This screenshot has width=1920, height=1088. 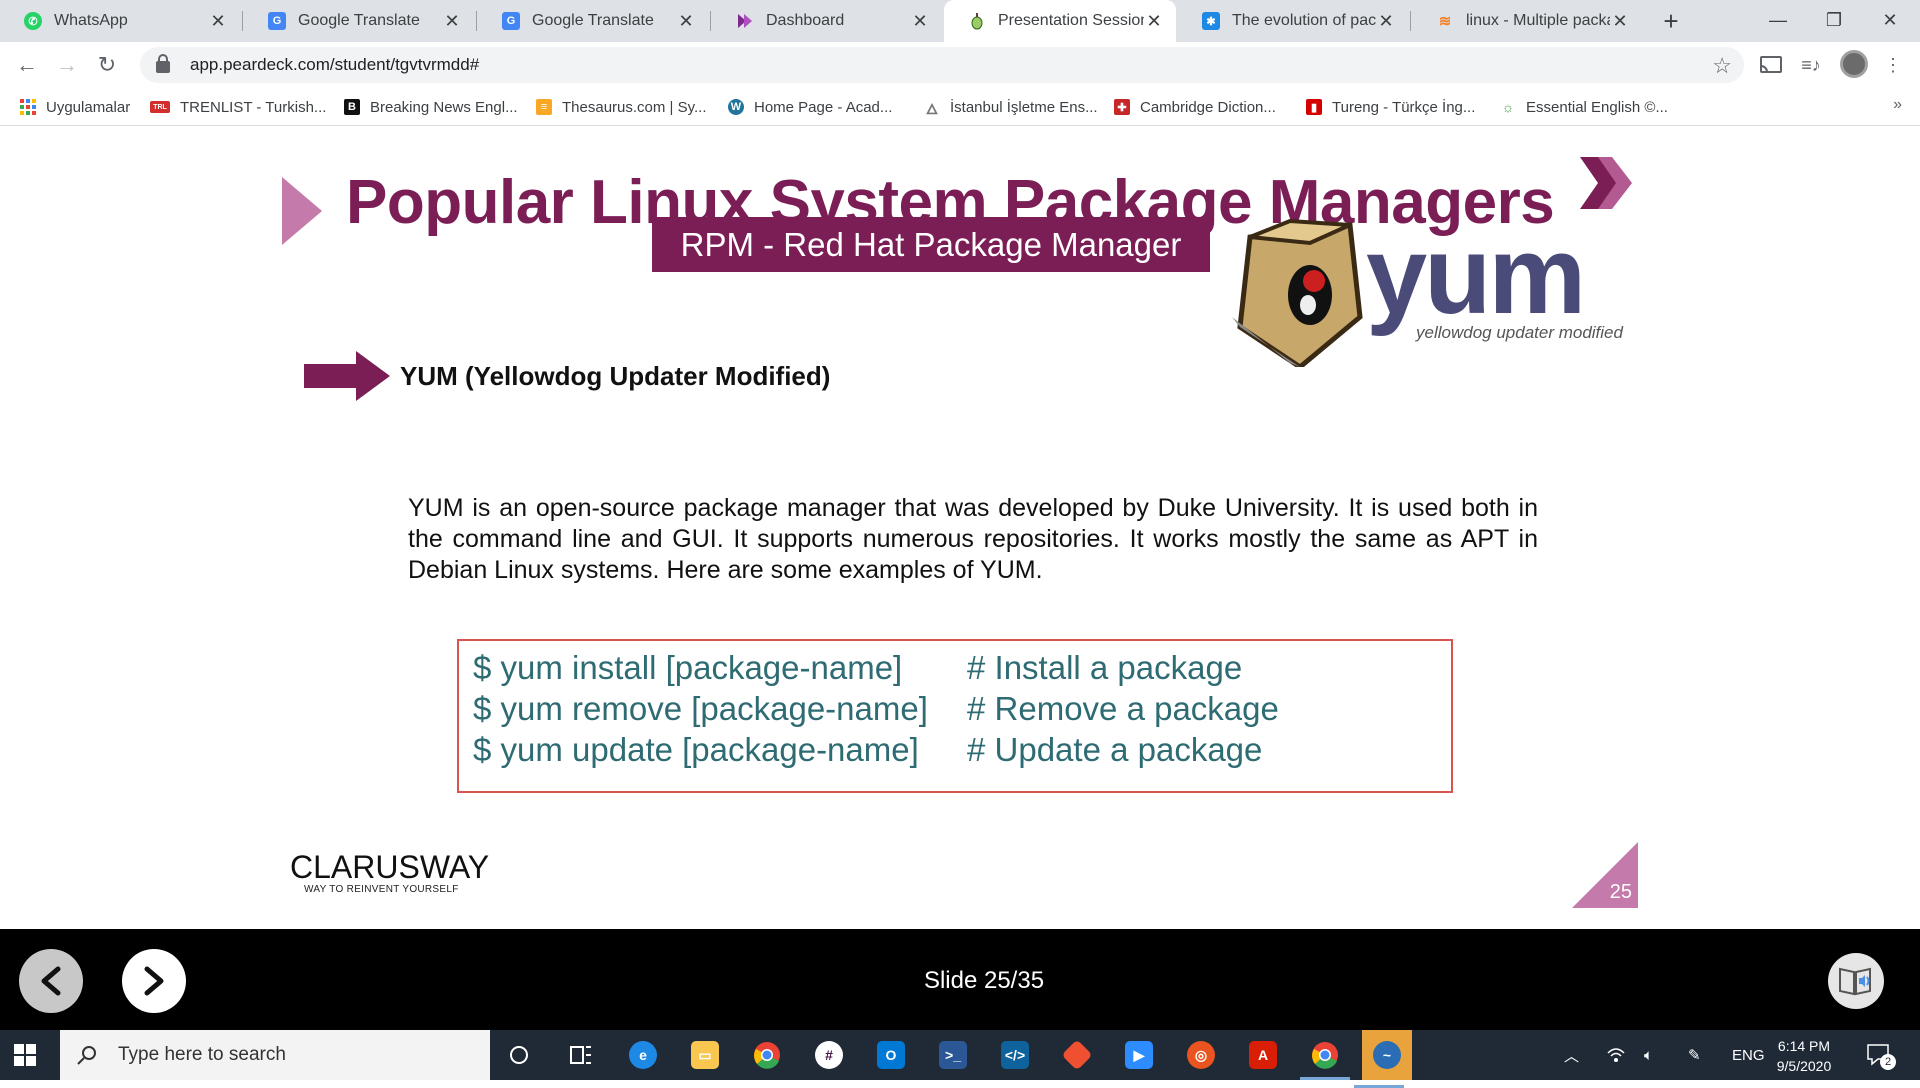 What do you see at coordinates (953, 1055) in the screenshot?
I see `powershell-icon: >_` at bounding box center [953, 1055].